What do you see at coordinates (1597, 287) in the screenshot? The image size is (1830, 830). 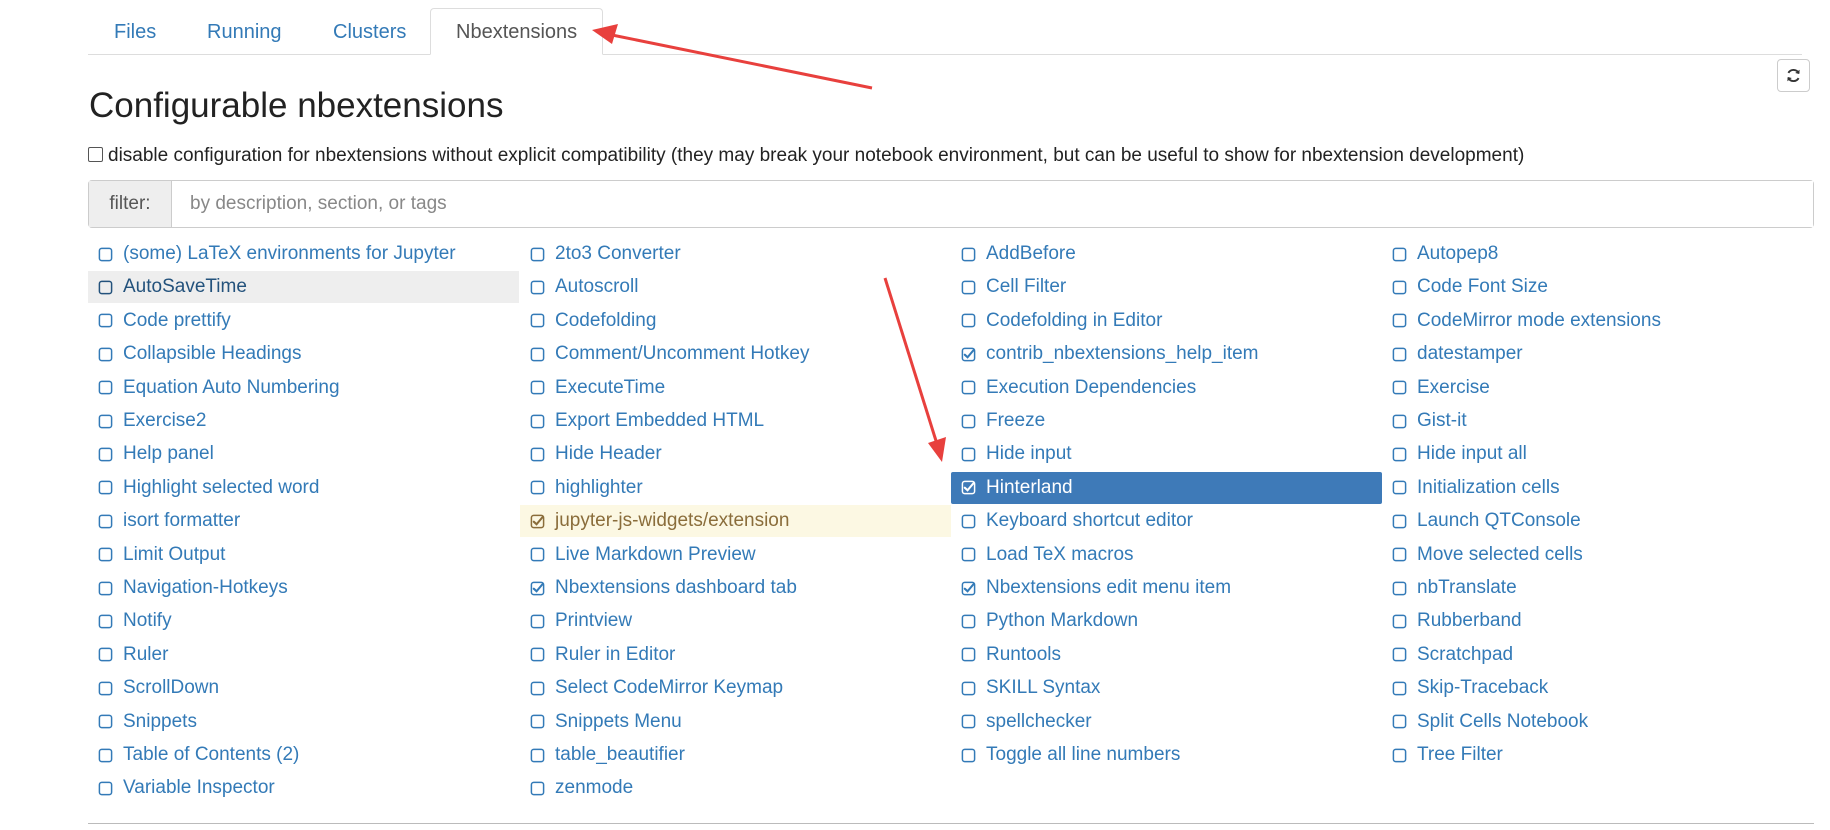 I see `extension-item-code-font-size: Code Font Size` at bounding box center [1597, 287].